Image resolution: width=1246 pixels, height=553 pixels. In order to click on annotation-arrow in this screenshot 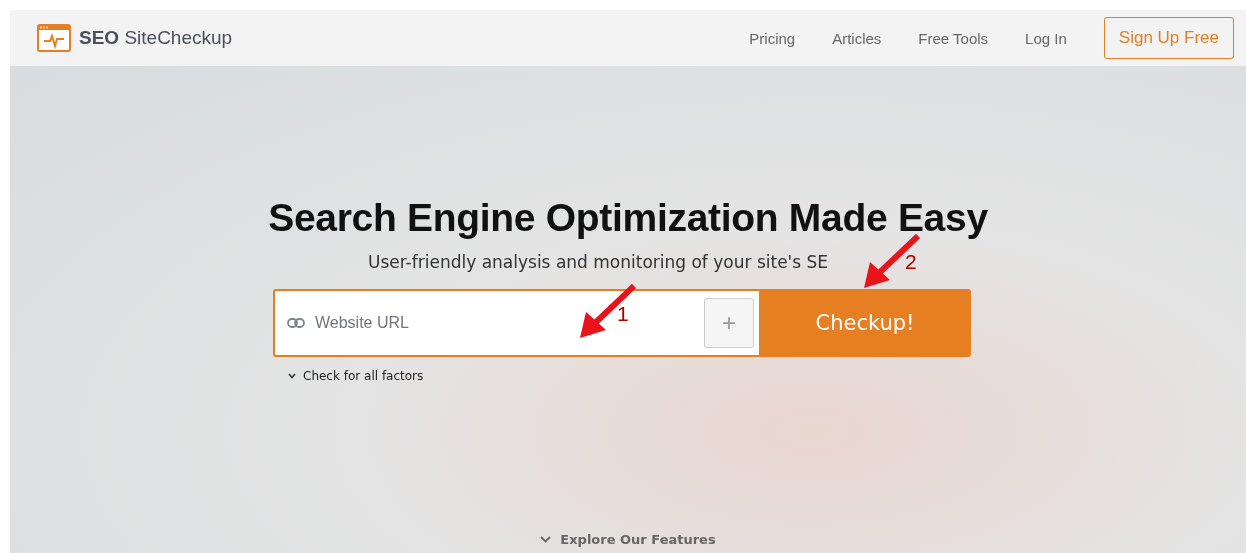, I will do `click(607, 312)`.